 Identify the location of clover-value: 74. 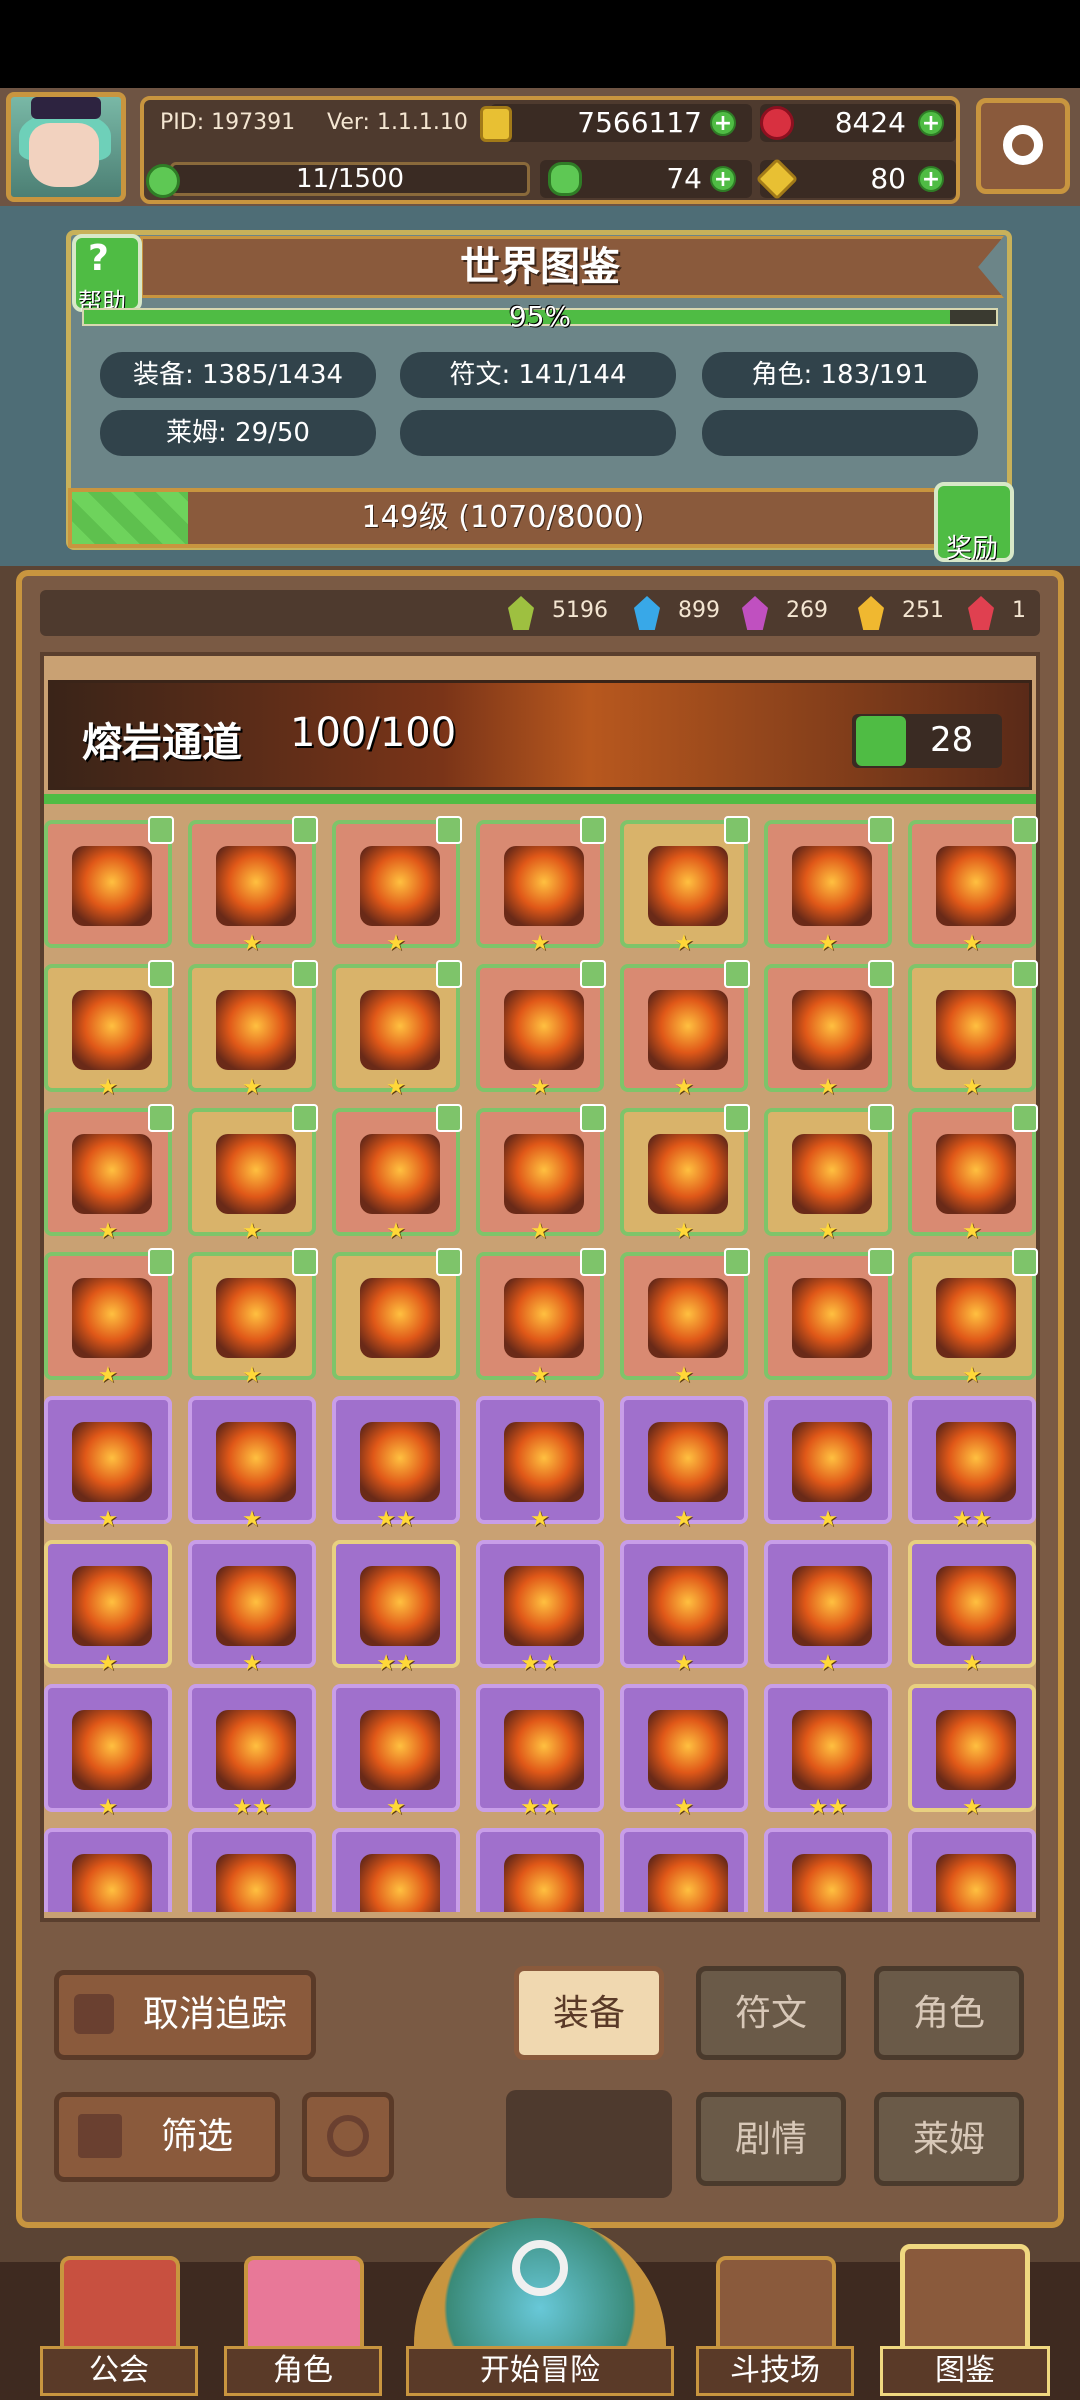
(684, 178).